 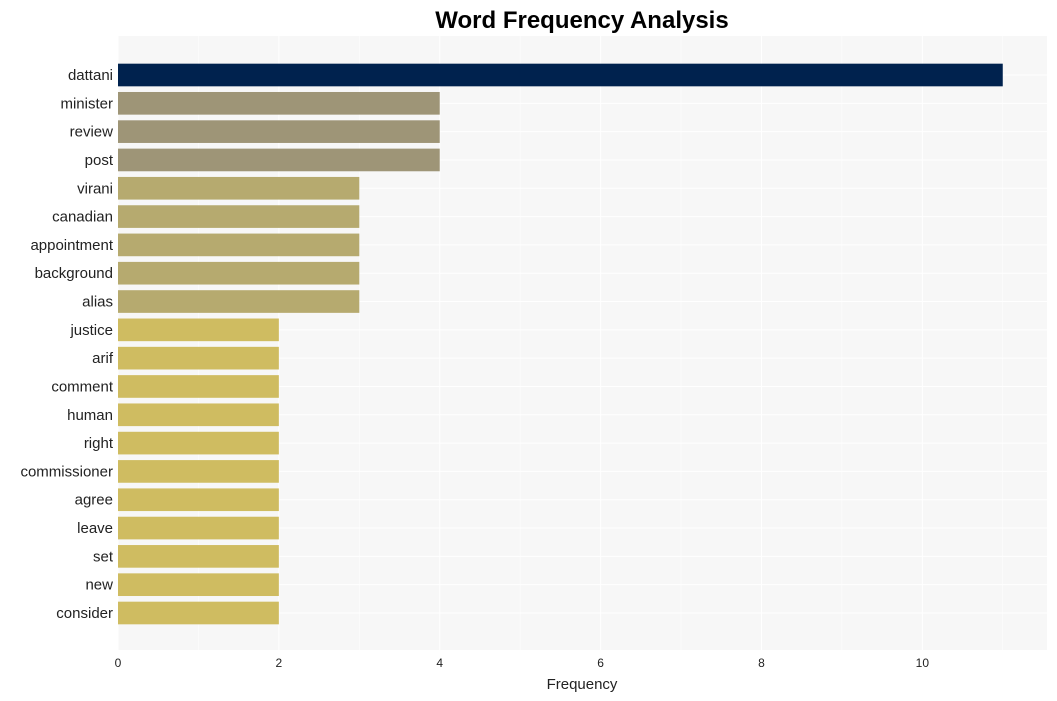 What do you see at coordinates (239, 216) in the screenshot?
I see `bar-canadian` at bounding box center [239, 216].